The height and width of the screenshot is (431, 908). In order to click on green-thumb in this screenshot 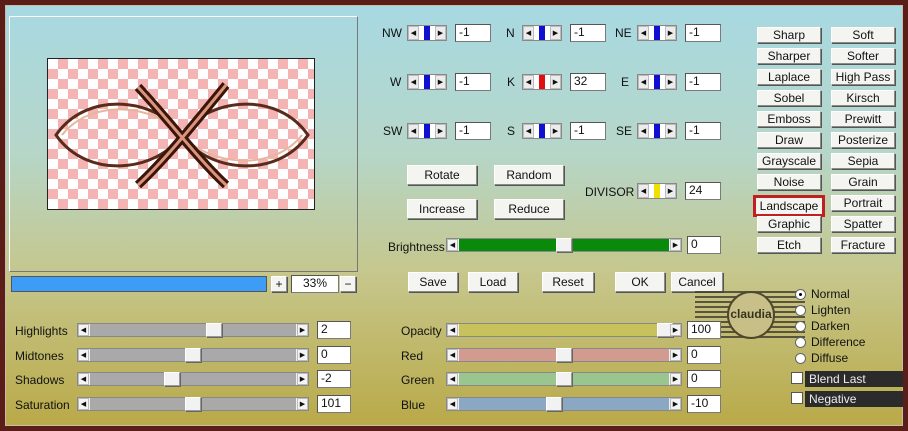, I will do `click(564, 379)`.